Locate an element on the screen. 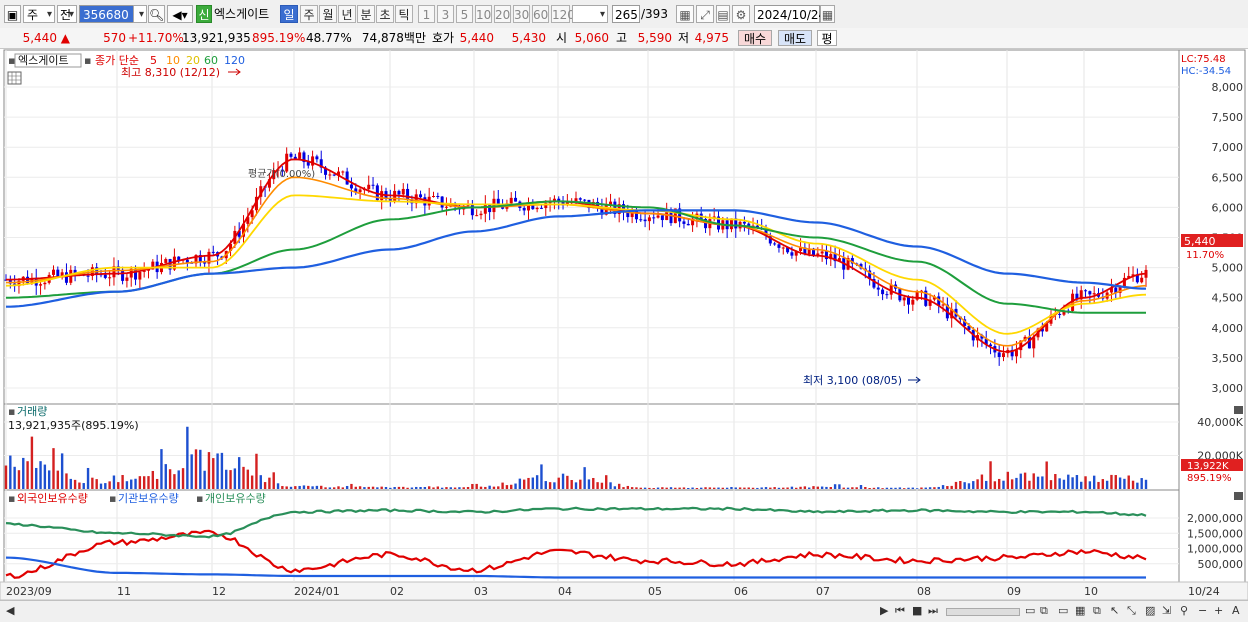  stop-icon: ■ is located at coordinates (917, 611).